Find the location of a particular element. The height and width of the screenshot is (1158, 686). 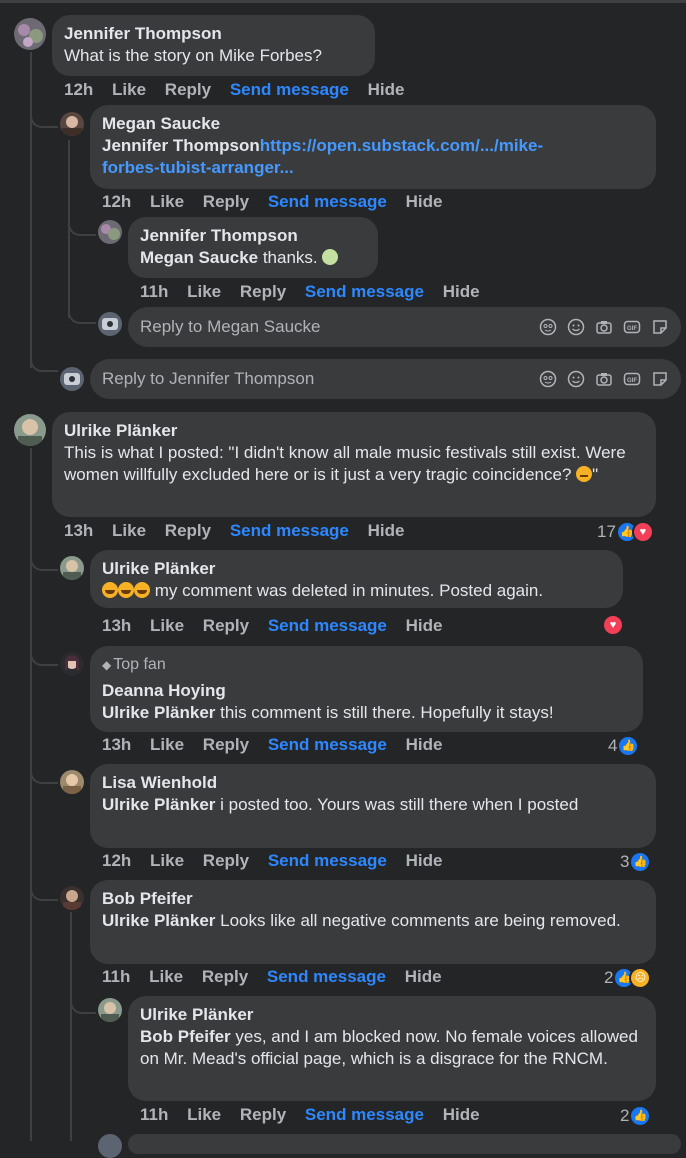

thread-connector is located at coordinates (44, 888).